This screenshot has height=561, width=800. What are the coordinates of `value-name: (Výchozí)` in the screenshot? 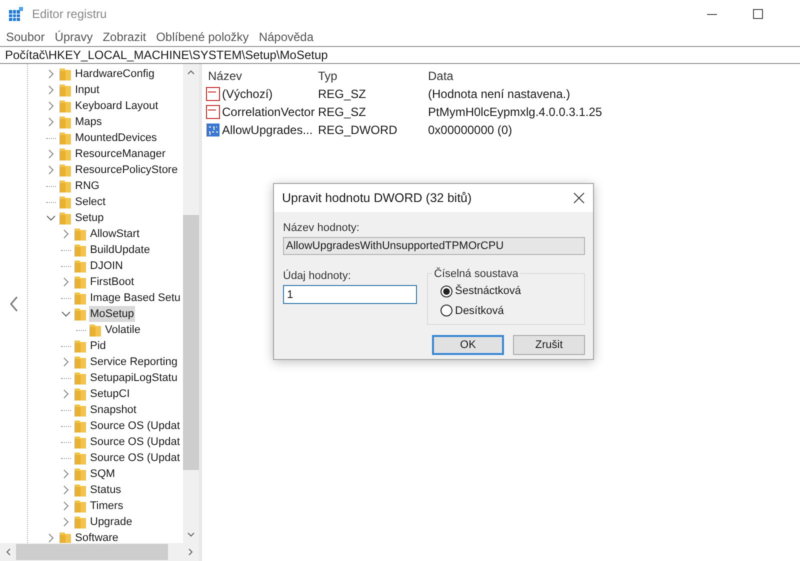 It's located at (247, 94).